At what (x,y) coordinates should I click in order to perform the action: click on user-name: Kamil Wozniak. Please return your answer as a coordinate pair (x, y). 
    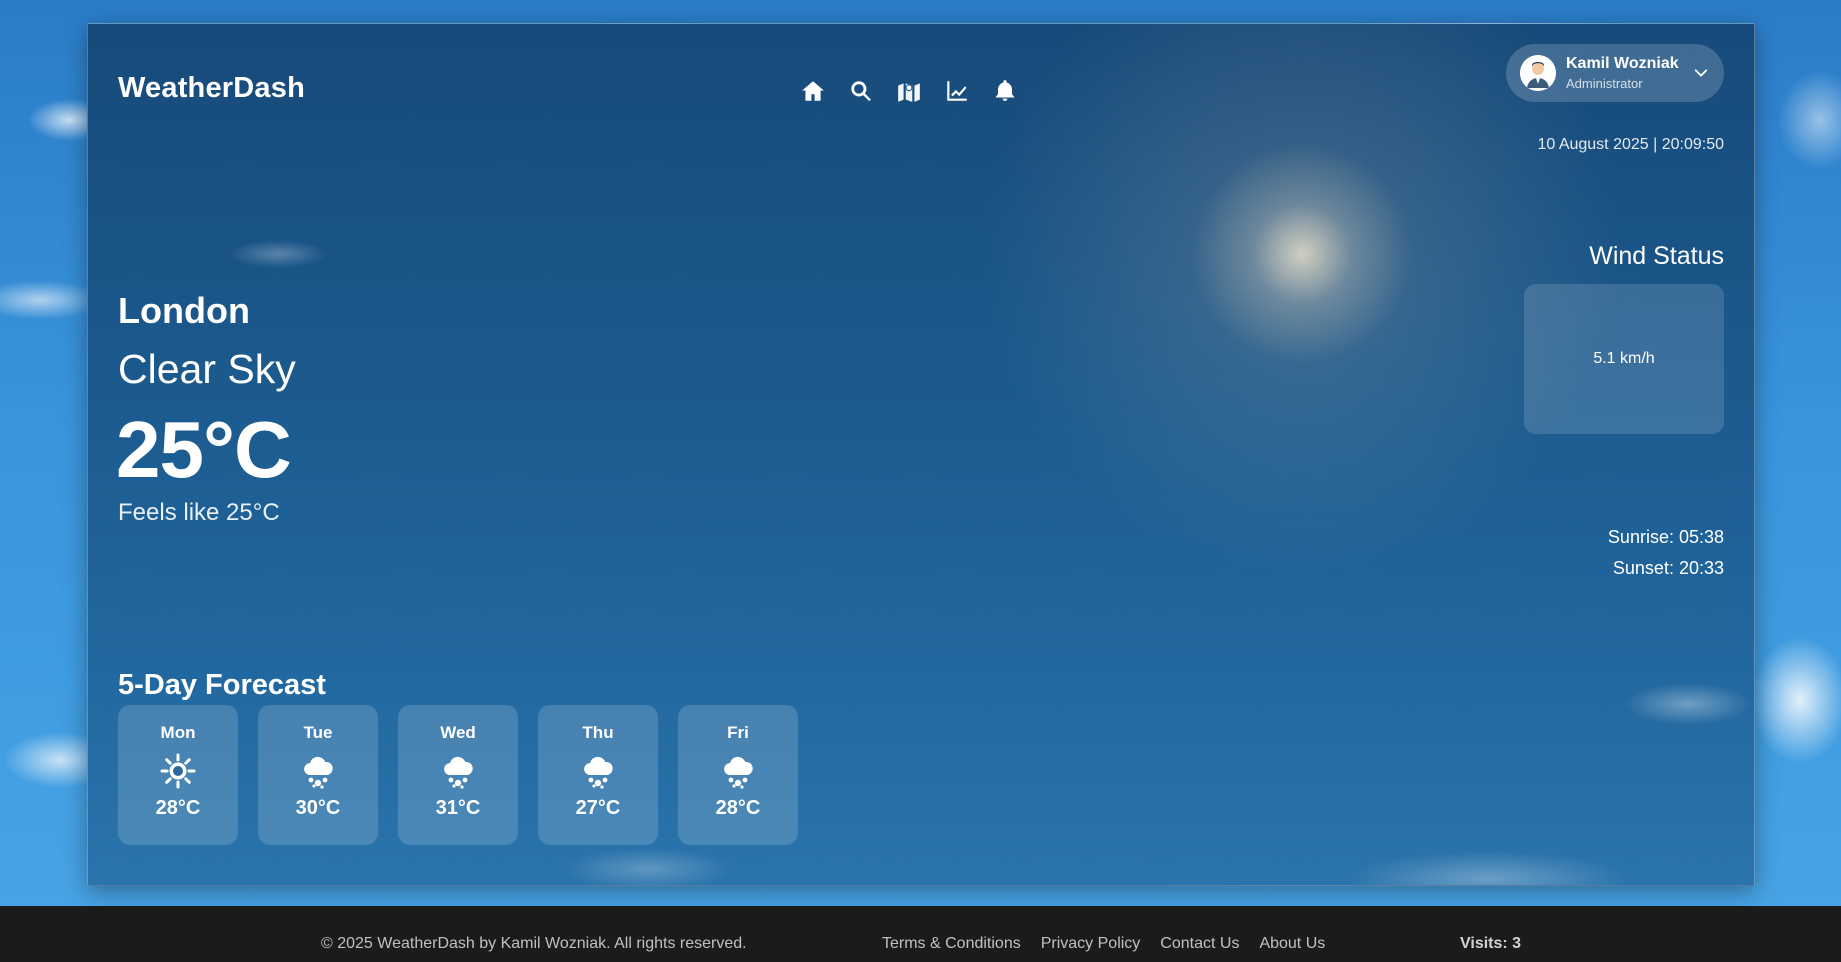
    Looking at the image, I should click on (1622, 64).